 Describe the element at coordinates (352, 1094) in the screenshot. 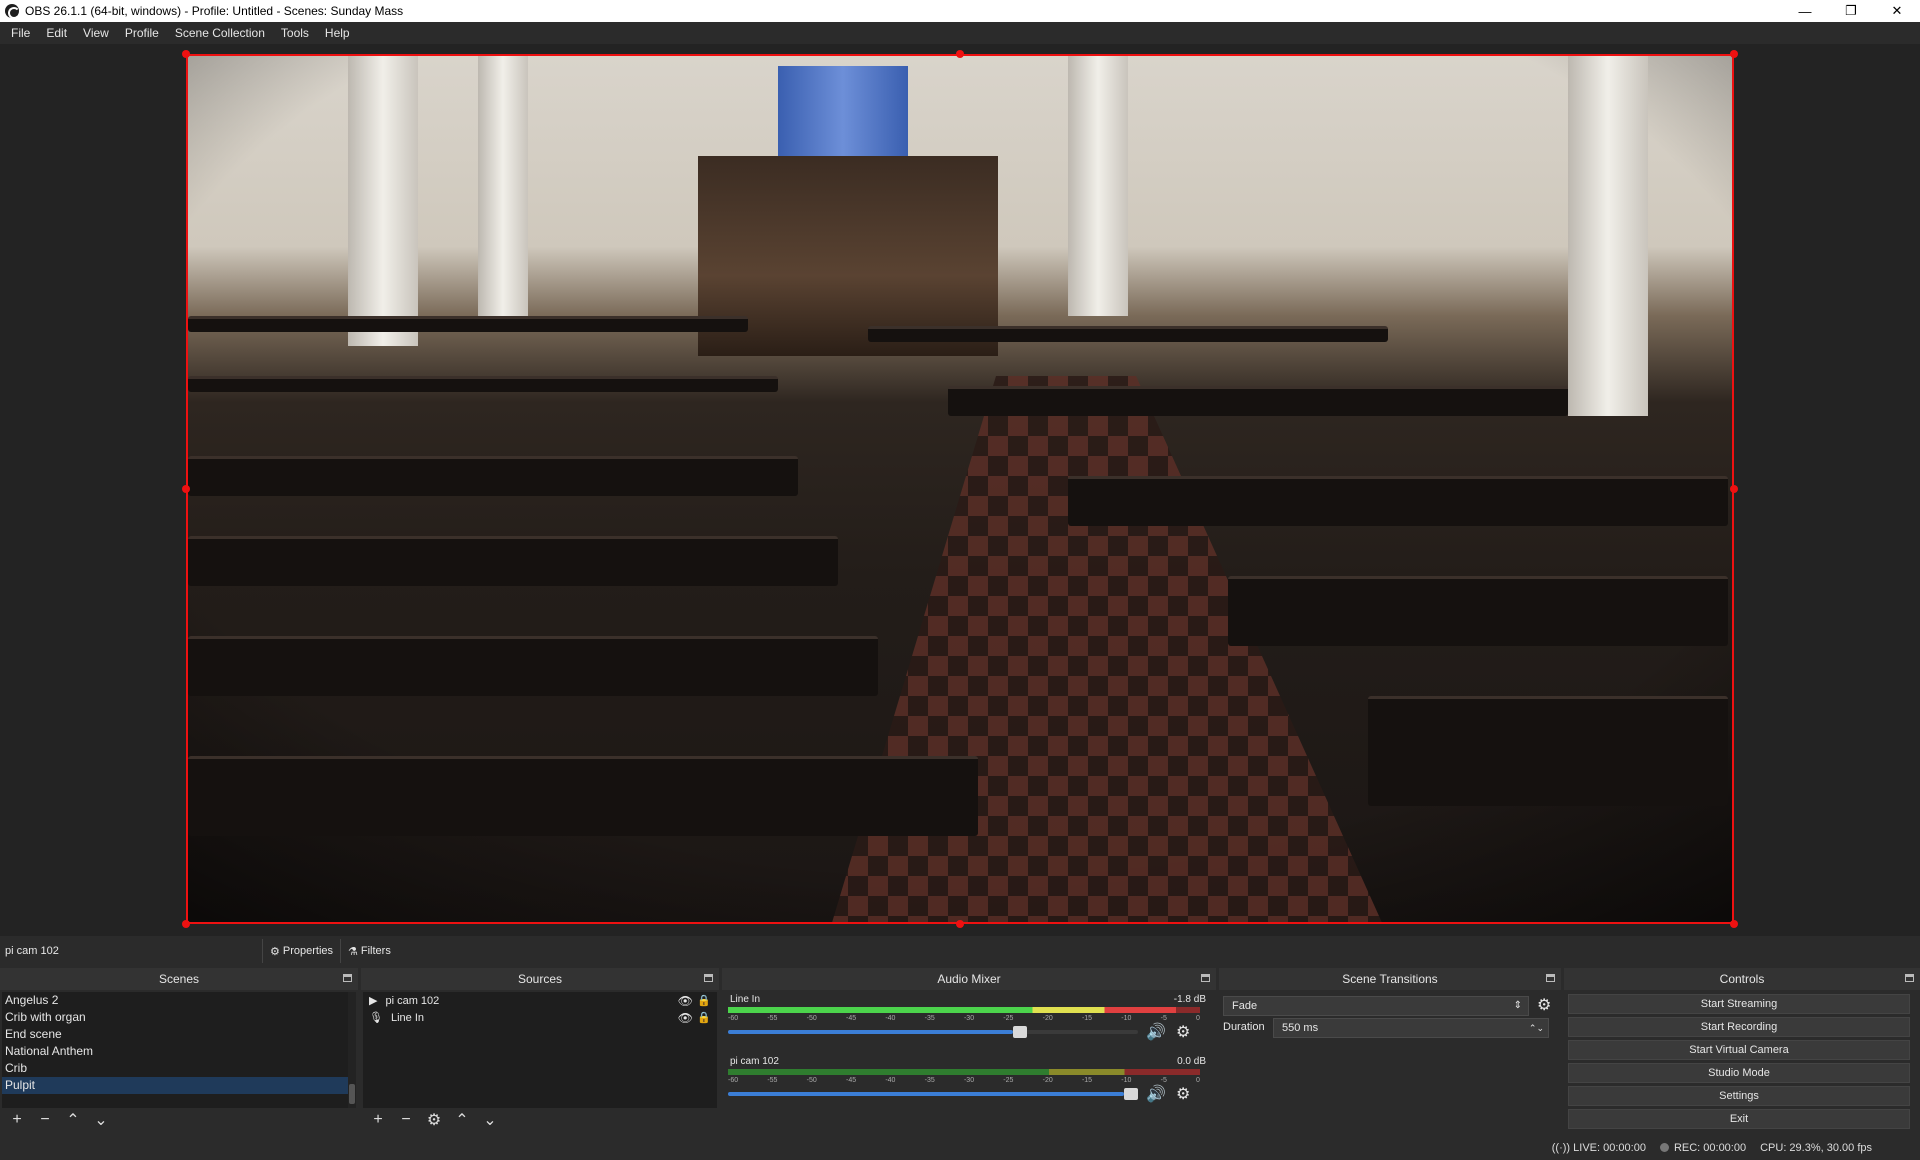

I see `scrollbar-thumb` at that location.